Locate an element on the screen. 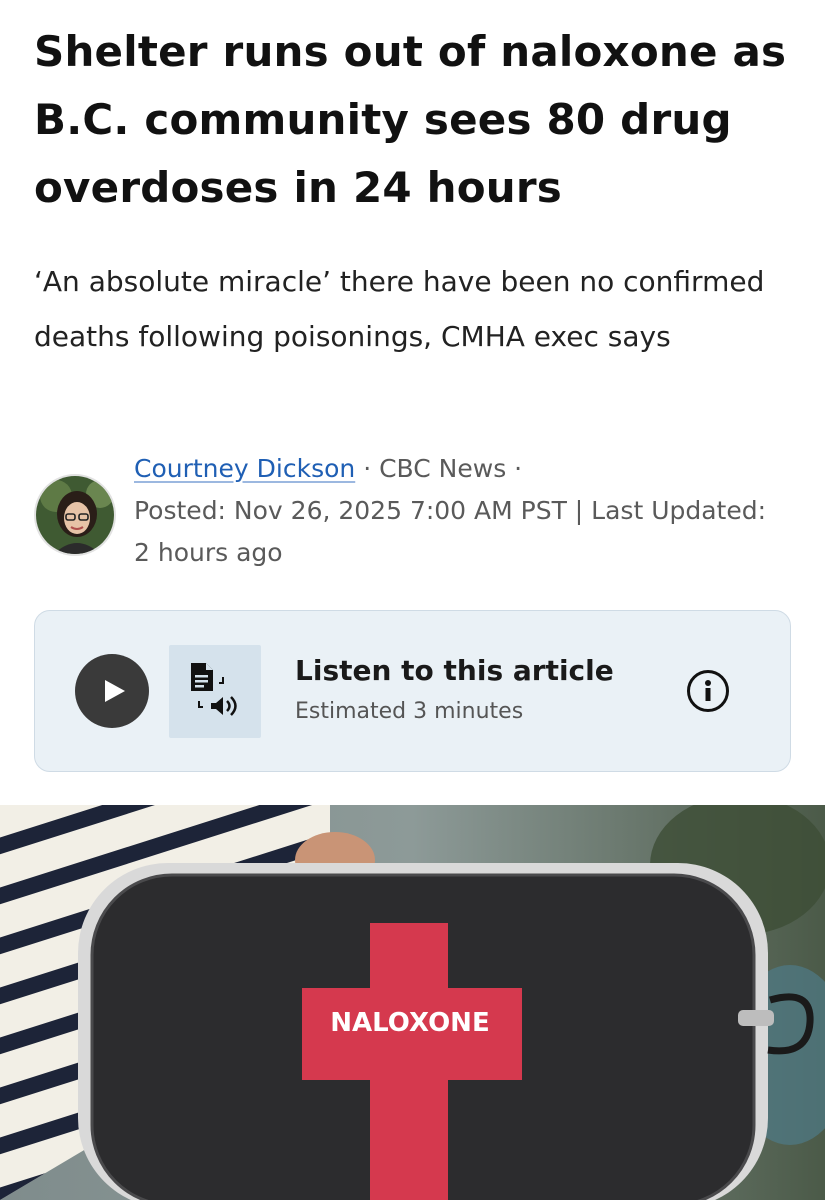 The height and width of the screenshot is (1200, 825). play-icon is located at coordinates (114, 691).